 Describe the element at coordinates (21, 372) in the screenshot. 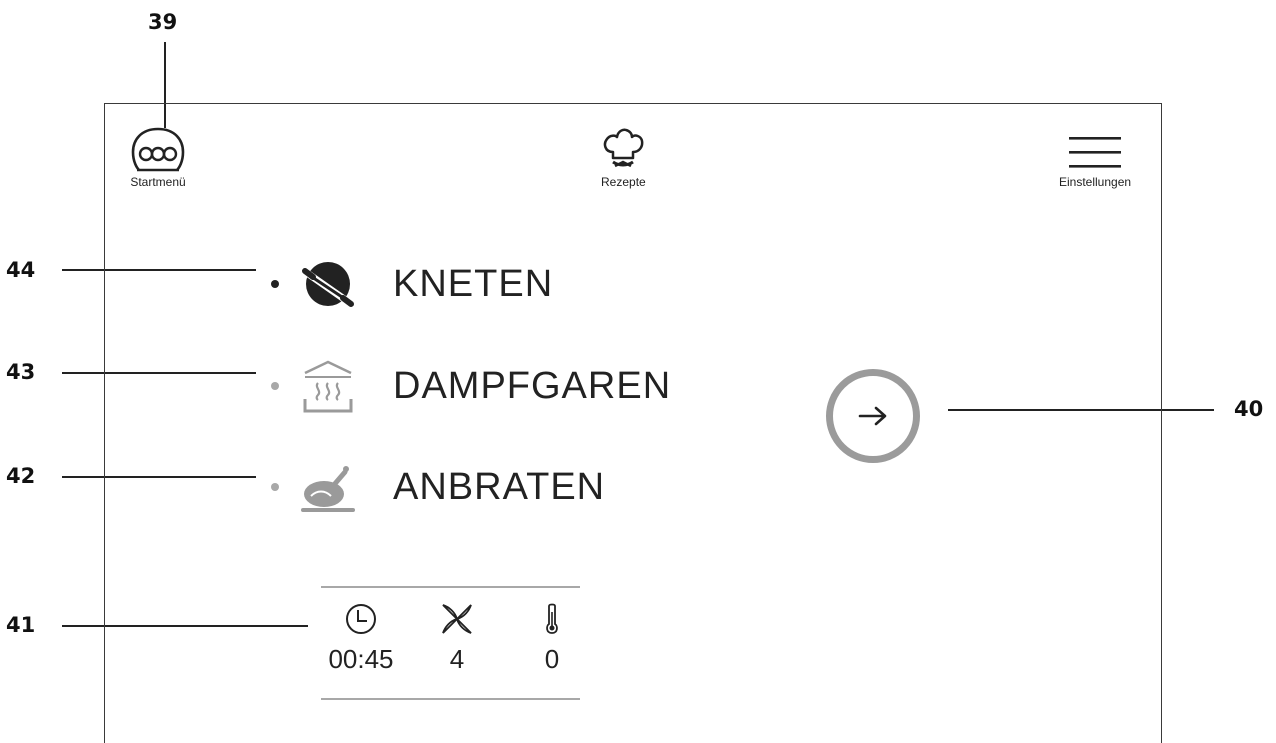

I see `callout-43: 43` at that location.